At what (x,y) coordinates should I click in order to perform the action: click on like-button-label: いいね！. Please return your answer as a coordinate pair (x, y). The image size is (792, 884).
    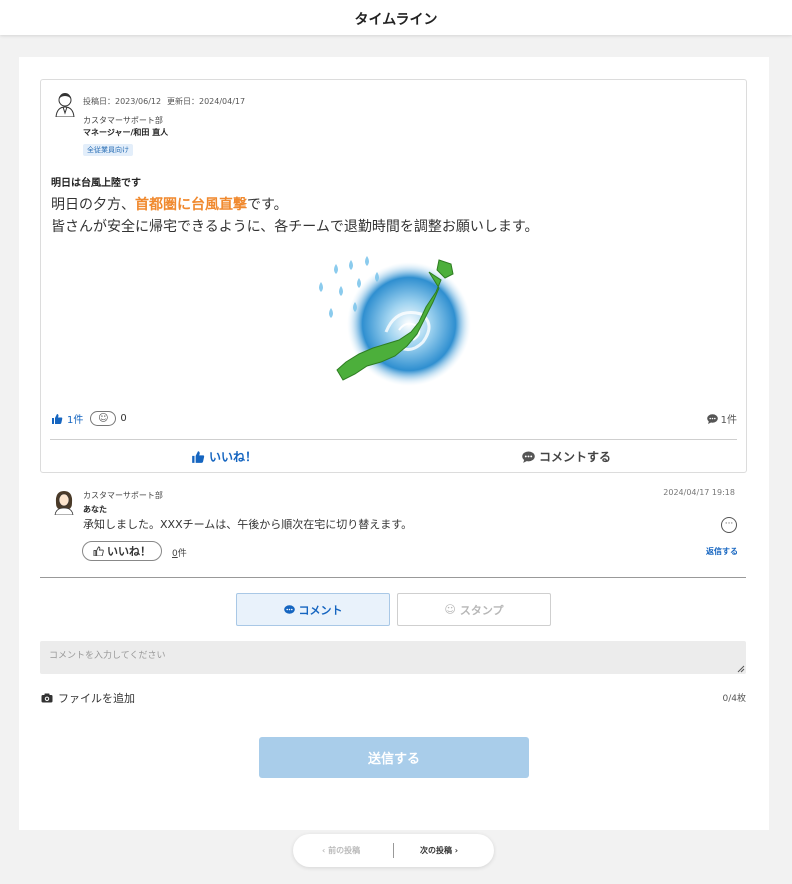
    Looking at the image, I should click on (233, 457).